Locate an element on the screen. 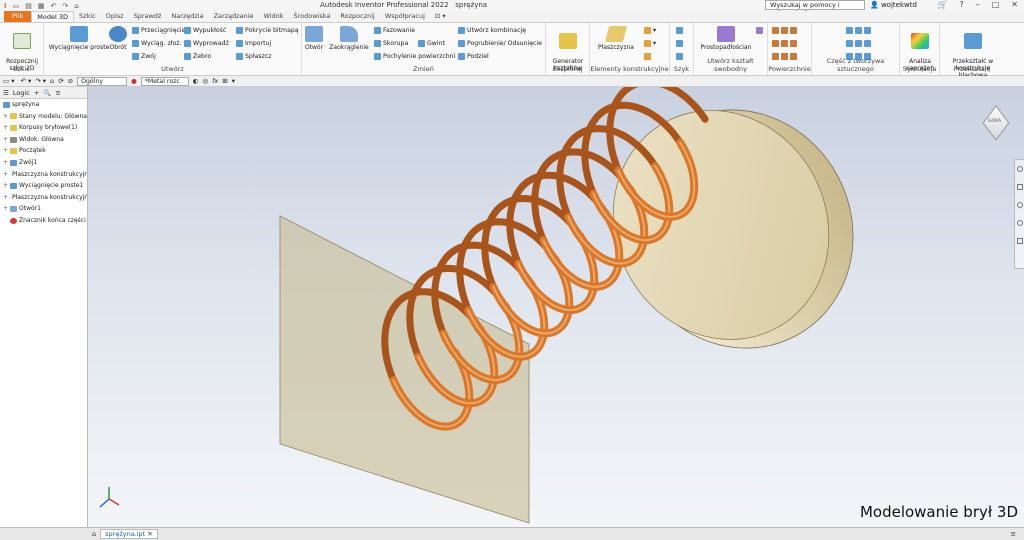 The image size is (1024, 540). tab-inspect: Sprawdź is located at coordinates (148, 16).